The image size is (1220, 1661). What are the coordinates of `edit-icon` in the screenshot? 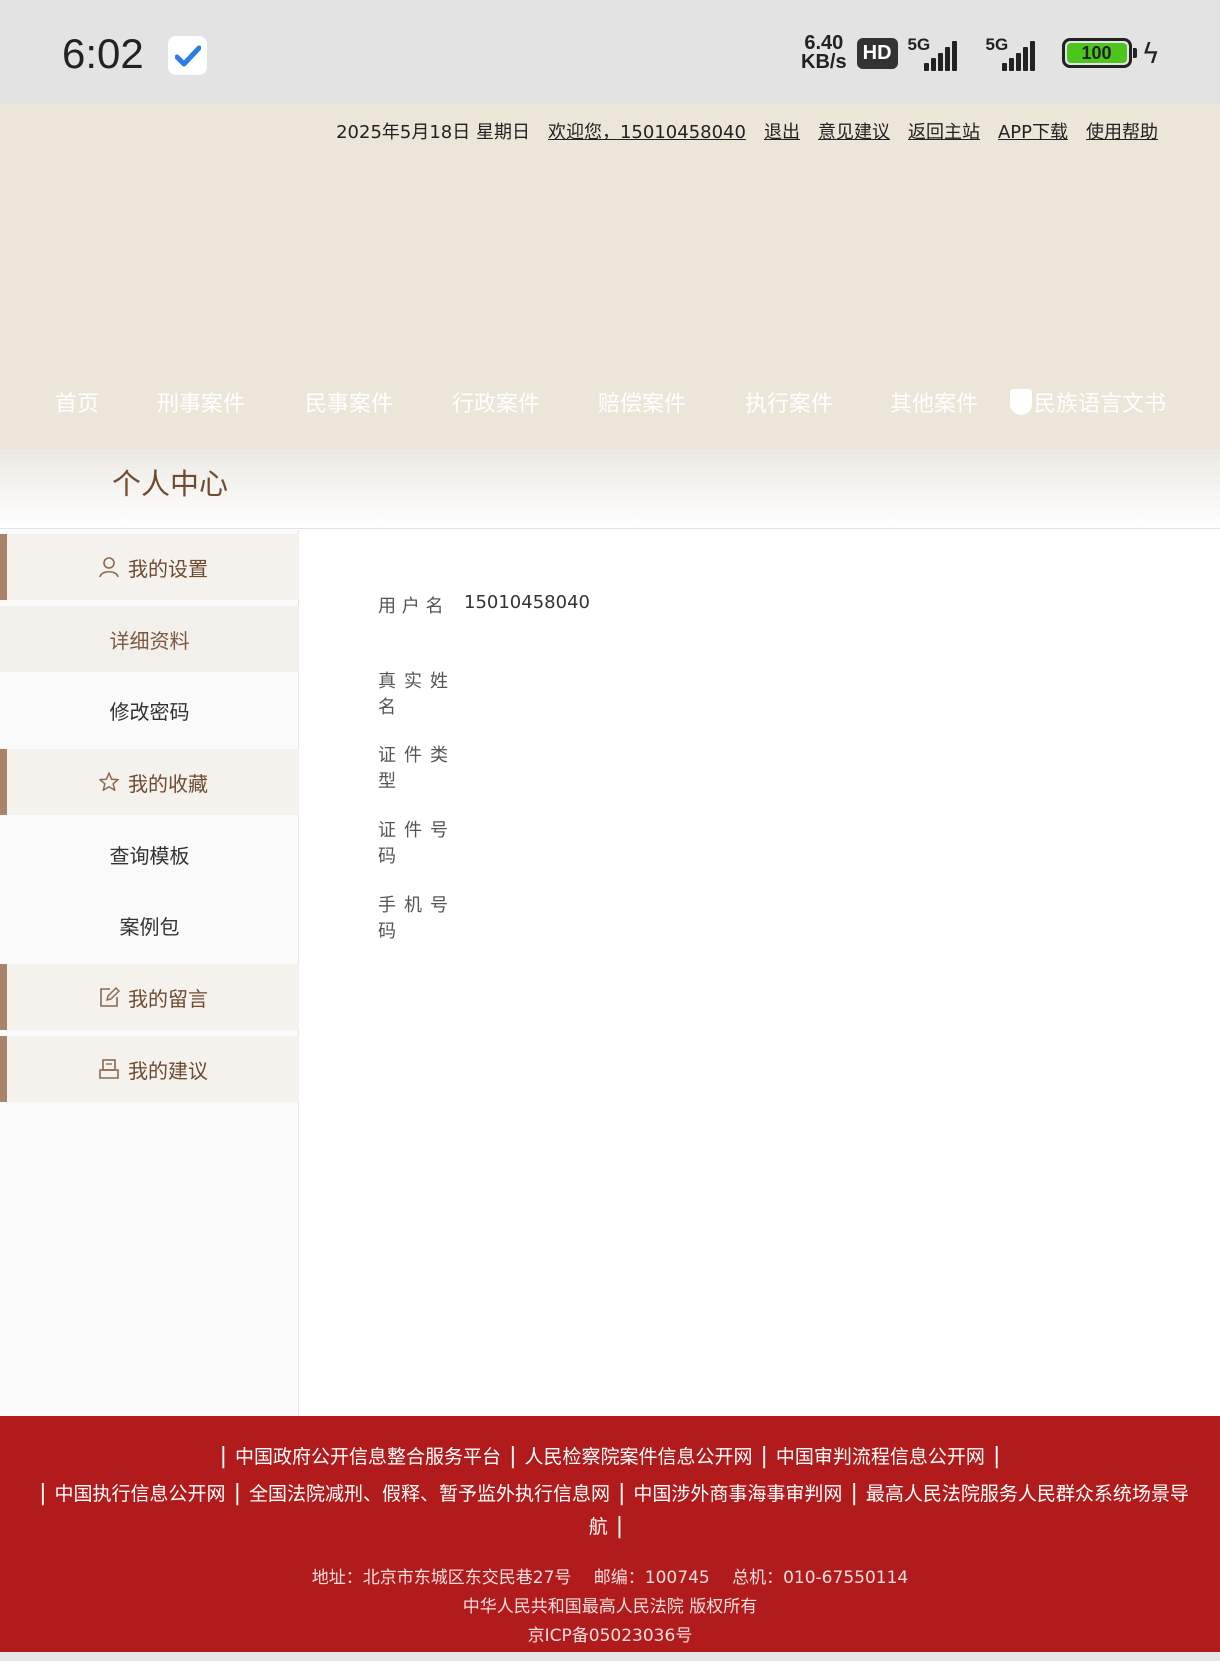 It's located at (110, 996).